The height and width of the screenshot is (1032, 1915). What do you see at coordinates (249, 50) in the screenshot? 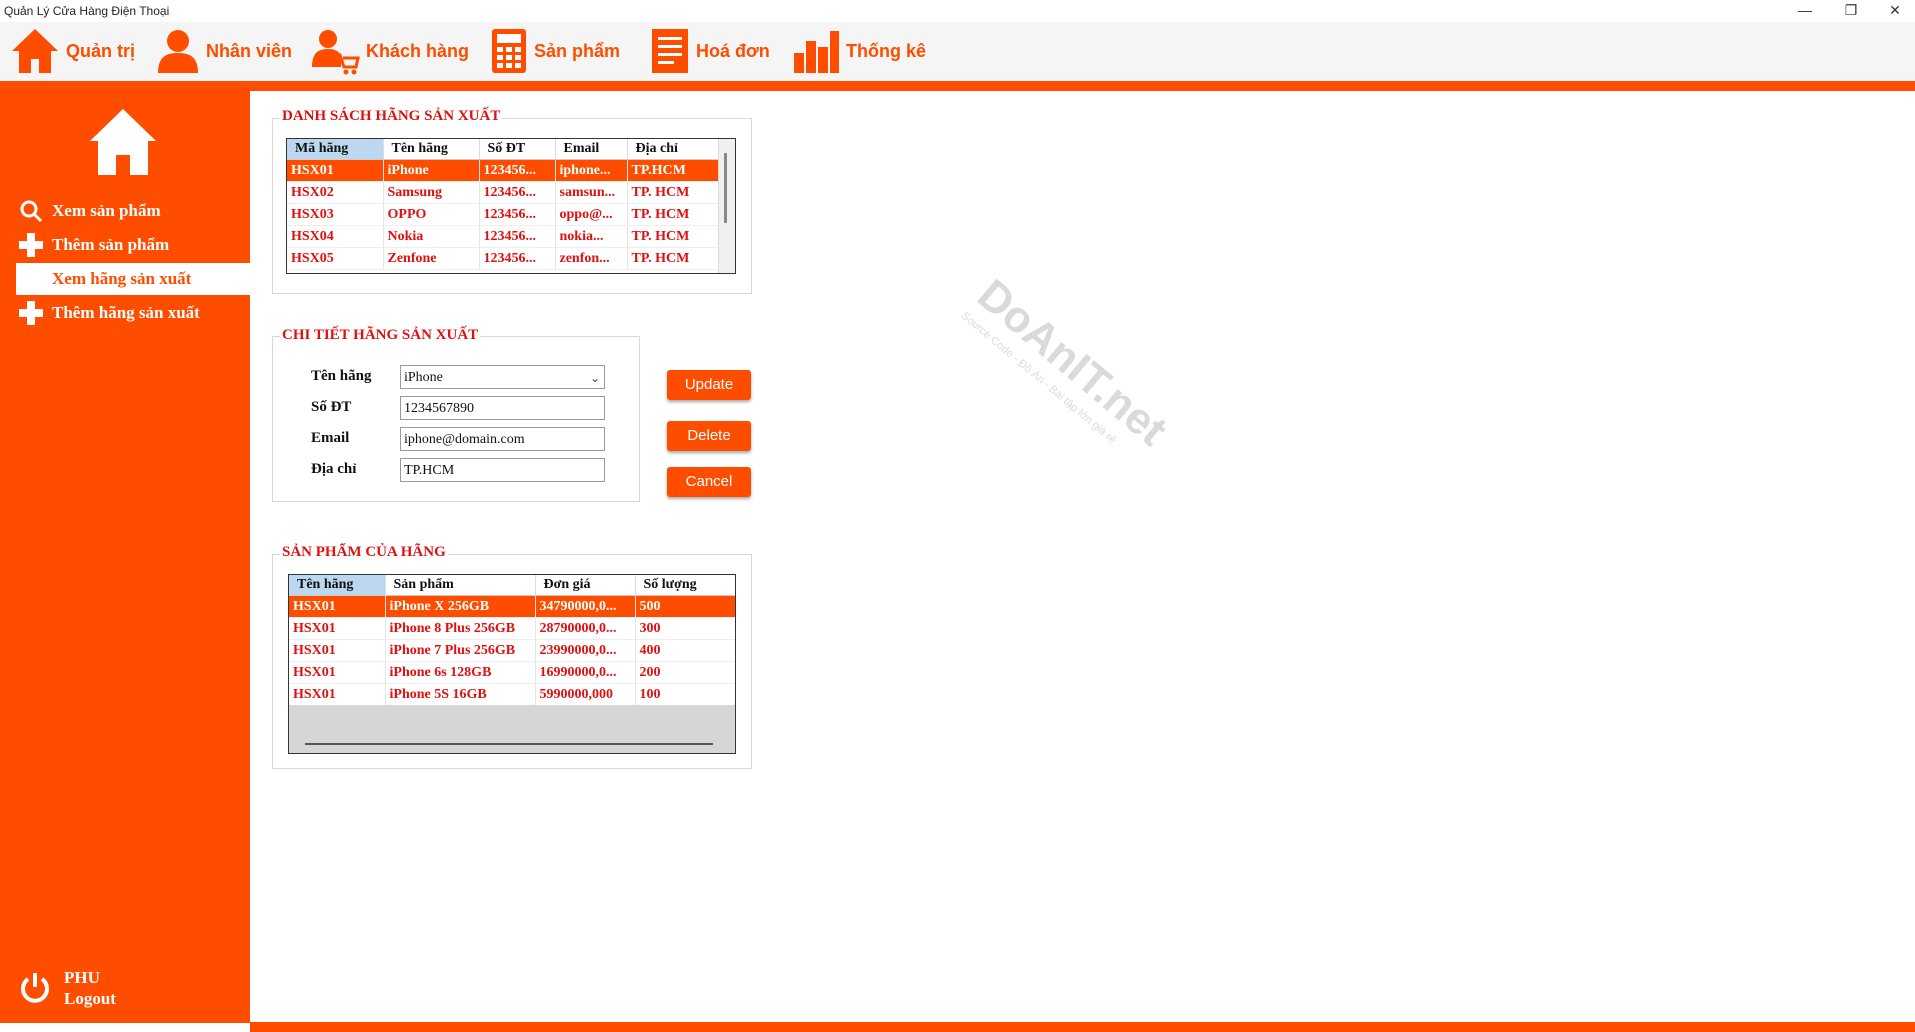
I see `nav-label: Nhân viên` at bounding box center [249, 50].